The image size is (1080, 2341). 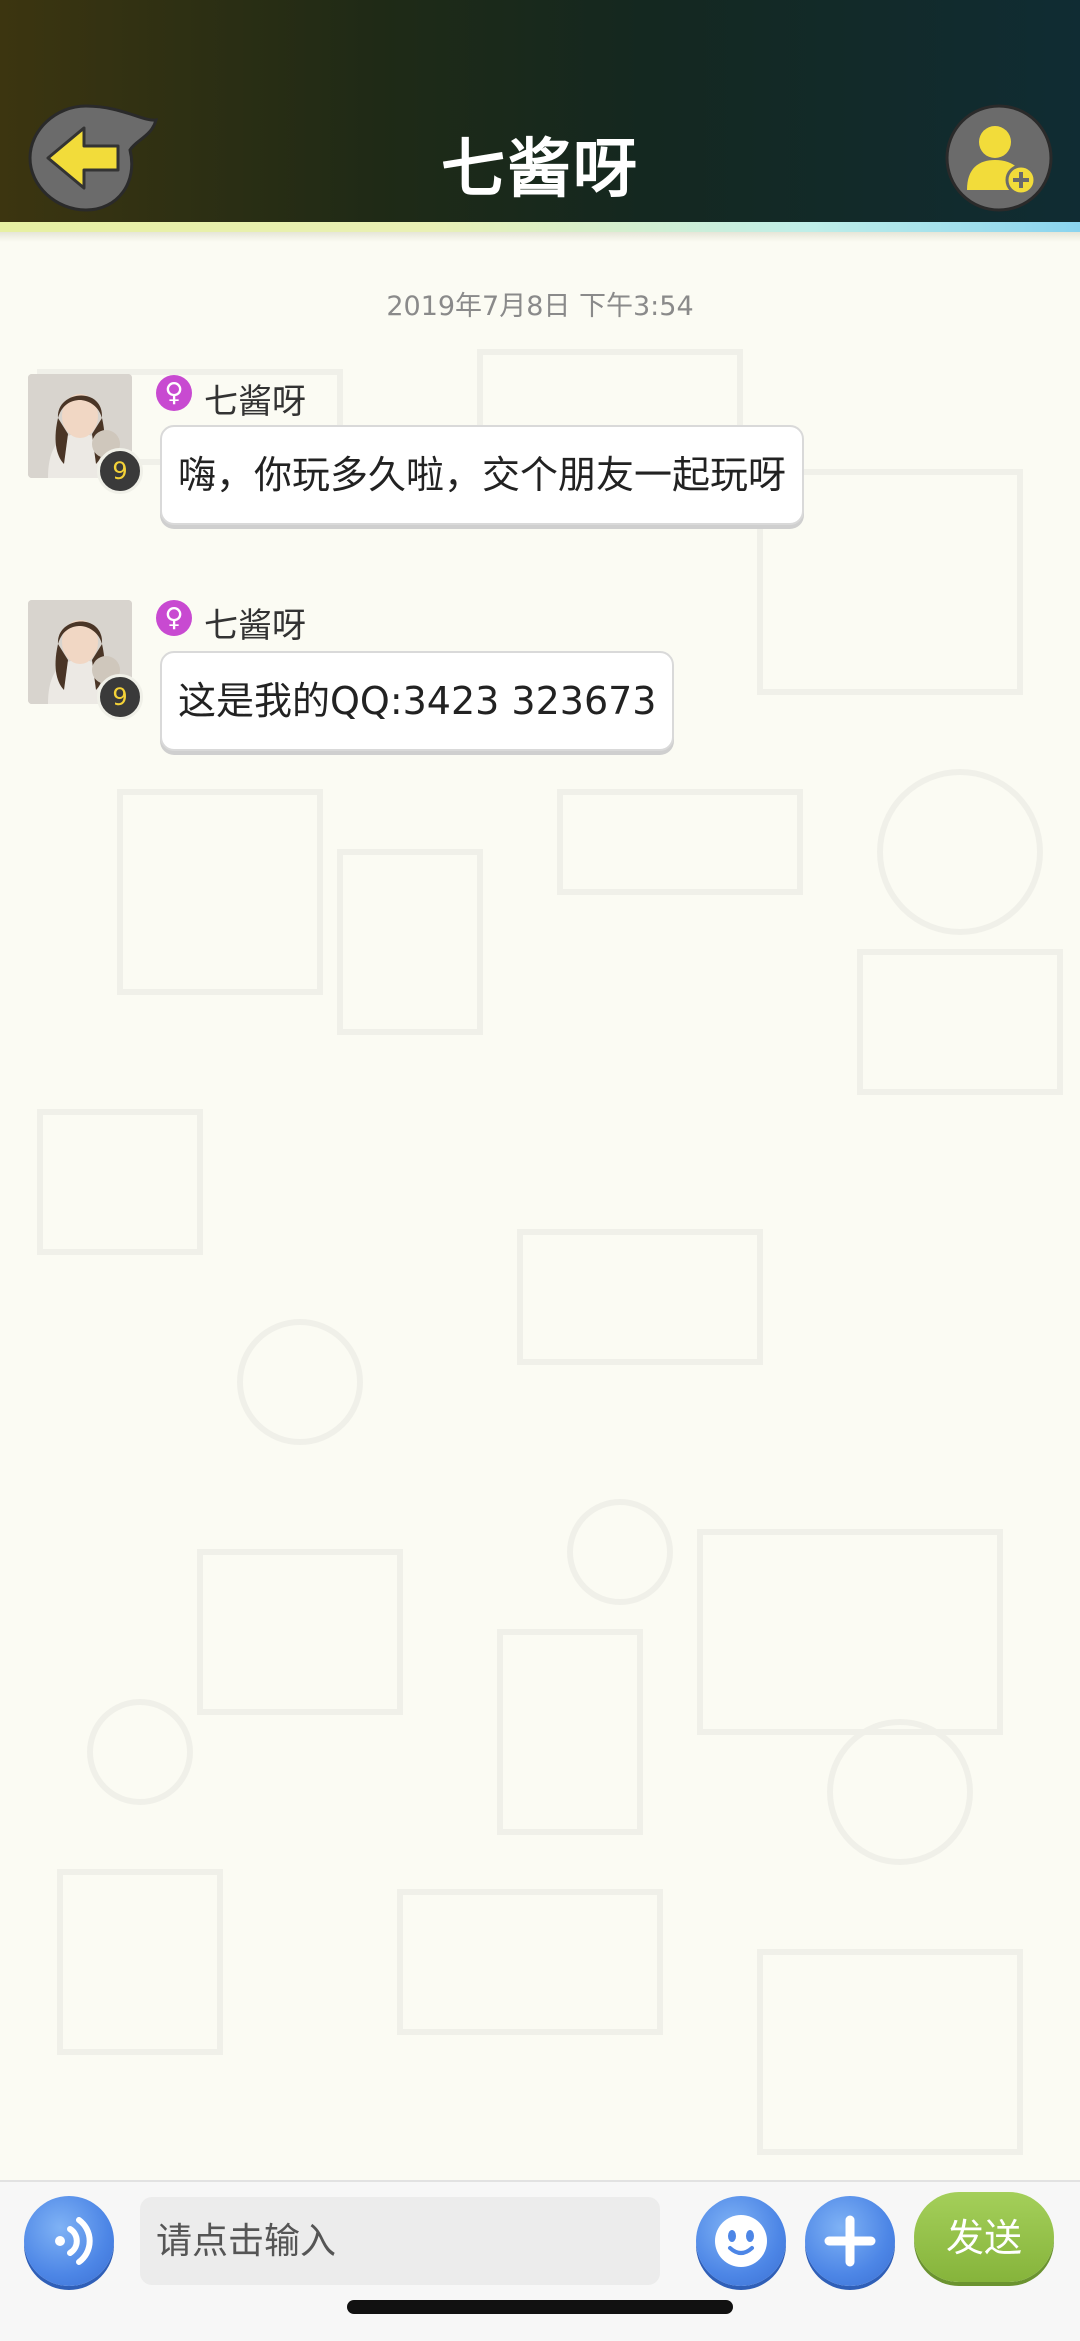 I want to click on emoji-button, so click(x=741, y=2241).